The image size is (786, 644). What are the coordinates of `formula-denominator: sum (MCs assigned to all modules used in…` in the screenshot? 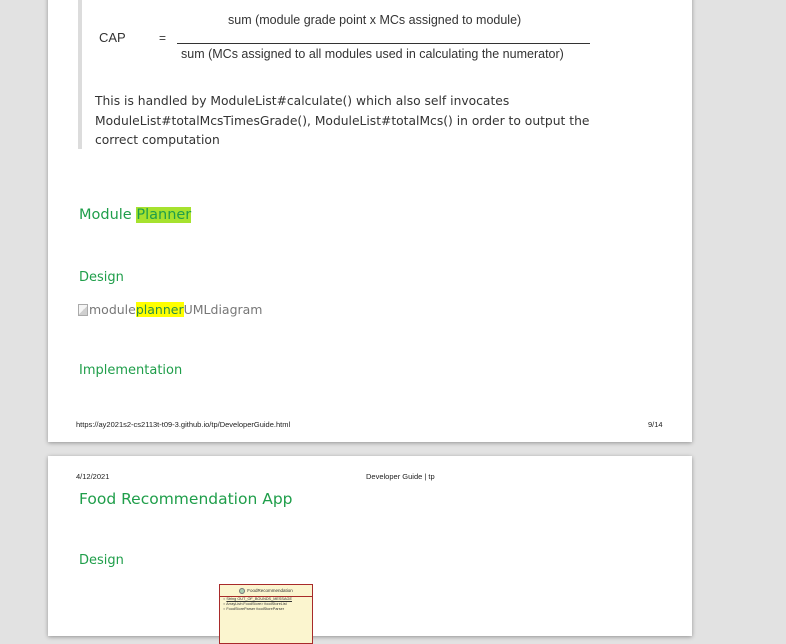 It's located at (372, 54).